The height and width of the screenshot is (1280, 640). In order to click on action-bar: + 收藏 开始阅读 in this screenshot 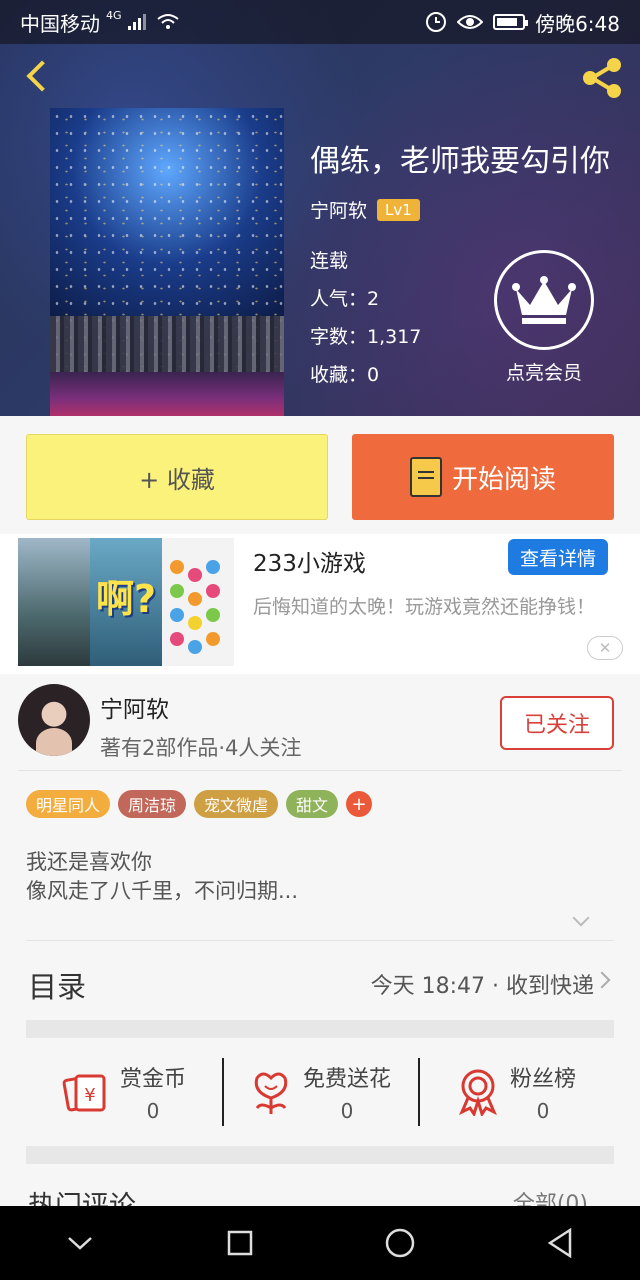, I will do `click(320, 475)`.